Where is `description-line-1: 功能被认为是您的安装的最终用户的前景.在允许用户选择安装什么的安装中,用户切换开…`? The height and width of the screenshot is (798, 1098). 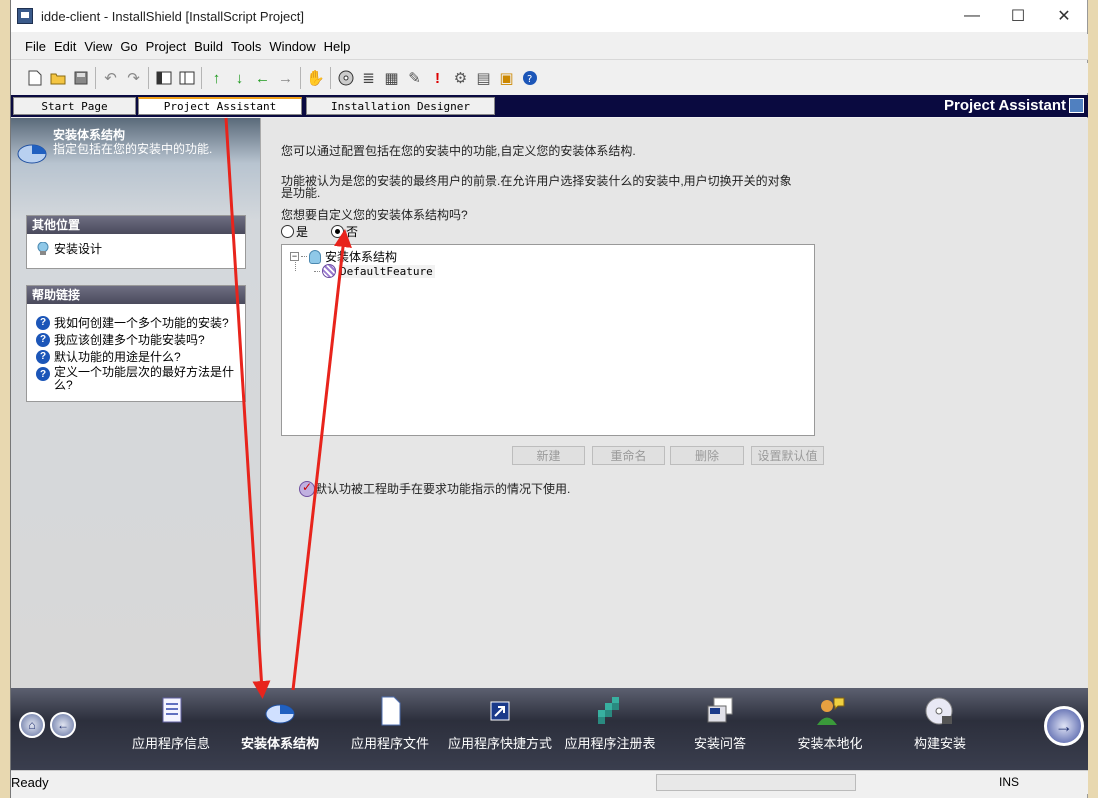
description-line-1: 功能被认为是您的安装的最终用户的前景.在允许用户选择安装什么的安装中,用户切换开… is located at coordinates (536, 181).